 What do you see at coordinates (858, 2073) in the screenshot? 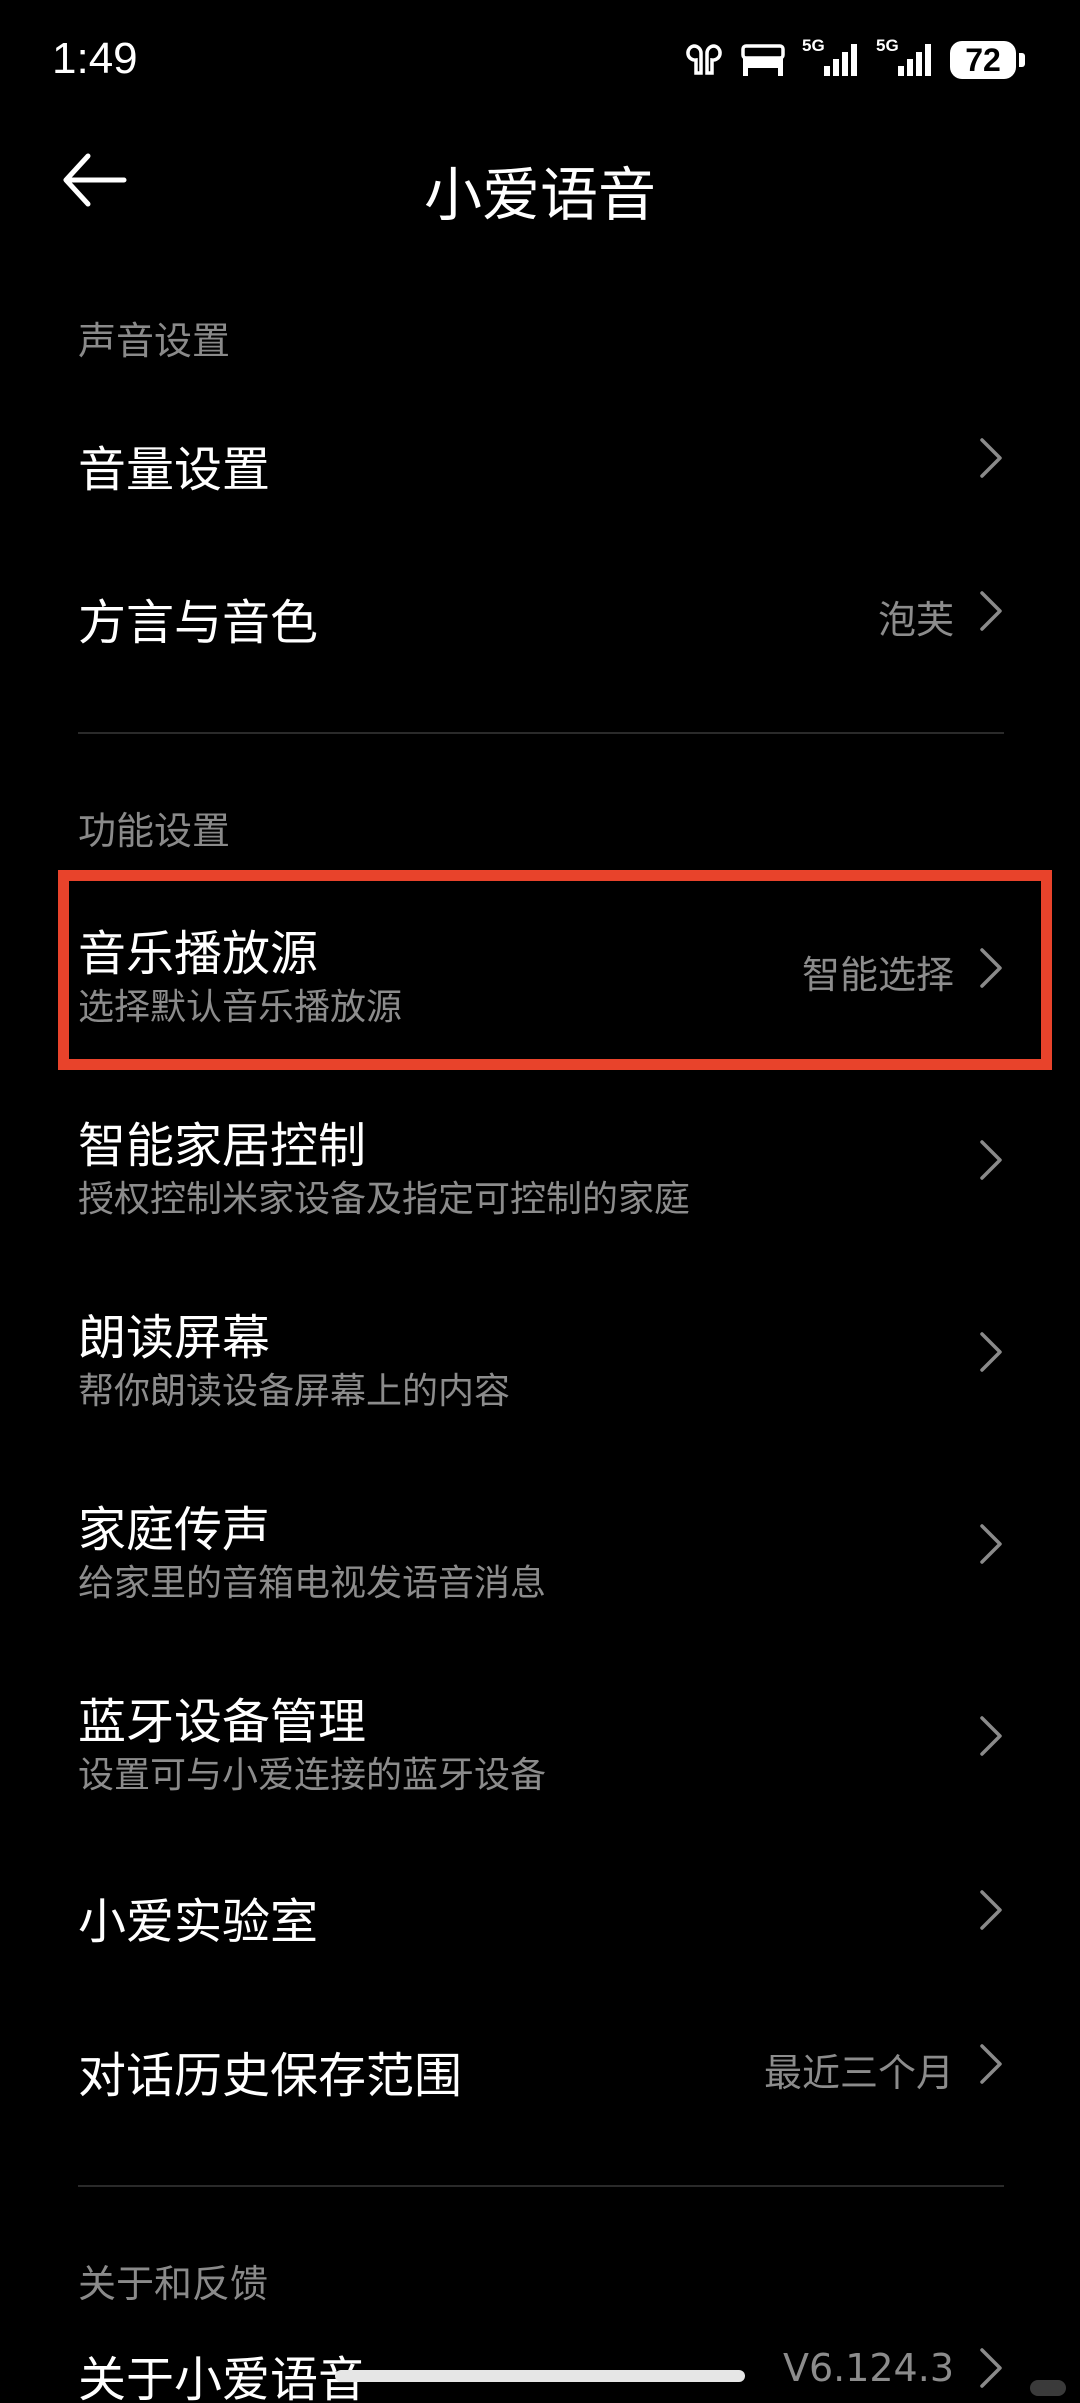
I see `row-value: 最近三个月` at bounding box center [858, 2073].